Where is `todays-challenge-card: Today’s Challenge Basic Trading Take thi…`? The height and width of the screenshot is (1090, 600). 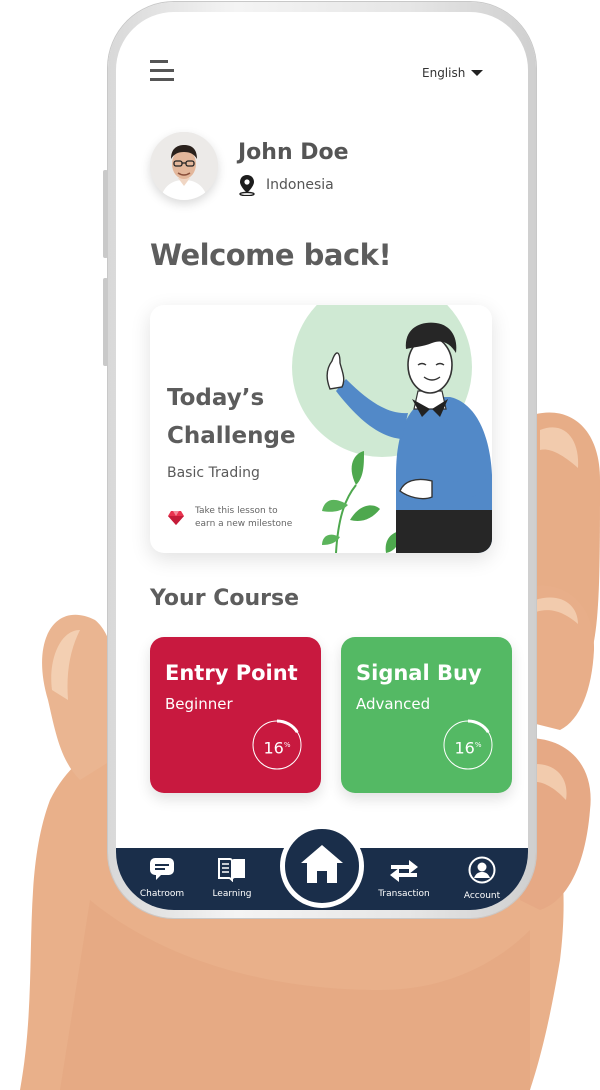 todays-challenge-card: Today’s Challenge Basic Trading Take thi… is located at coordinates (321, 429).